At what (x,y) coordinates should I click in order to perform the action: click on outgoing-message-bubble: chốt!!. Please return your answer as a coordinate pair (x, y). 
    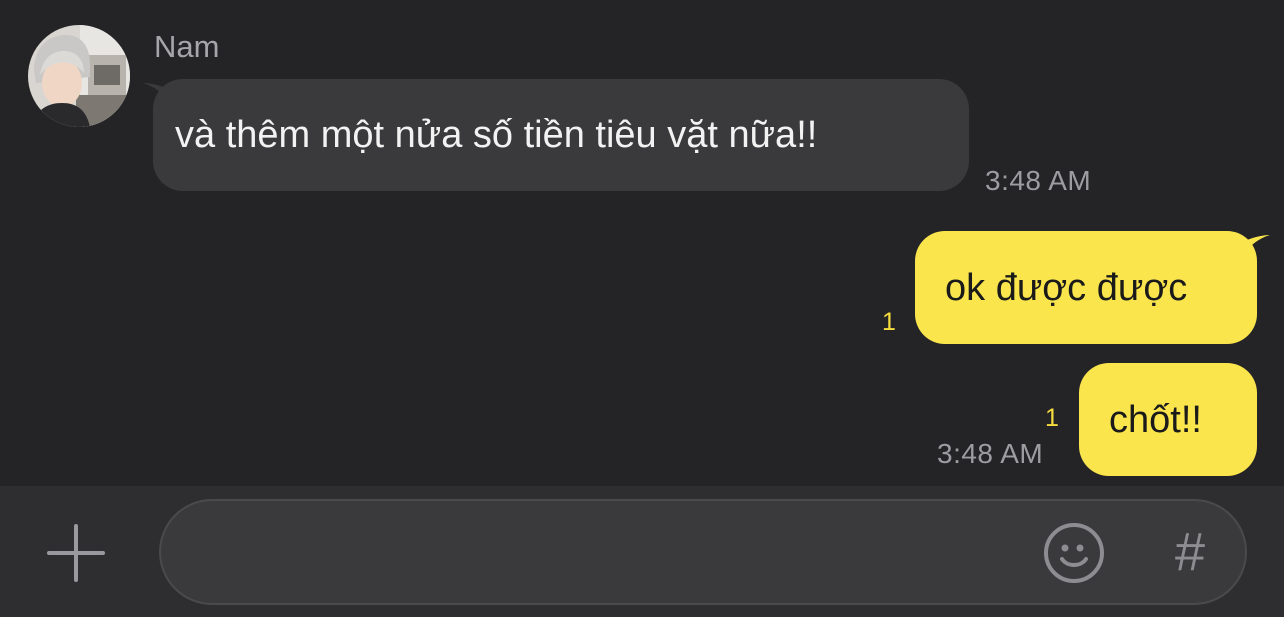
    Looking at the image, I should click on (1168, 419).